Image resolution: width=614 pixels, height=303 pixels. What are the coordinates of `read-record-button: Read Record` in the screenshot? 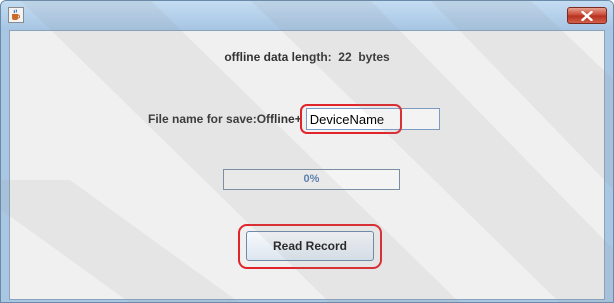 It's located at (310, 246).